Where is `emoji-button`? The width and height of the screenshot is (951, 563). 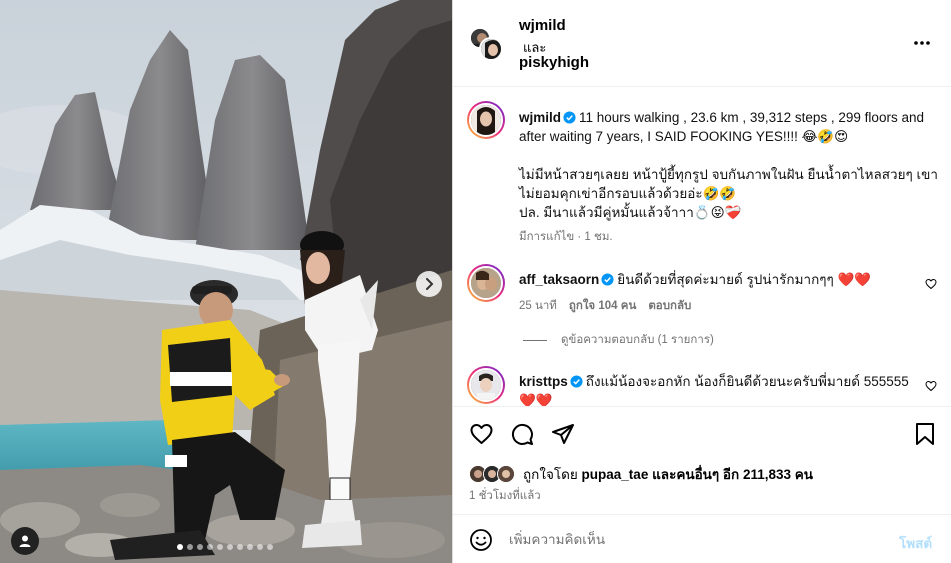 emoji-button is located at coordinates (481, 542).